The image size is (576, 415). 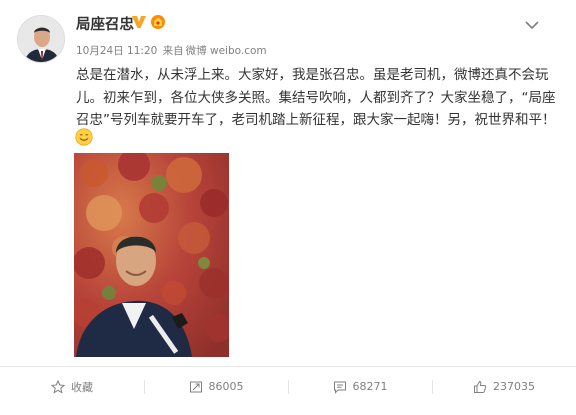 What do you see at coordinates (116, 51) in the screenshot?
I see `post-time: 10月24日 11:20` at bounding box center [116, 51].